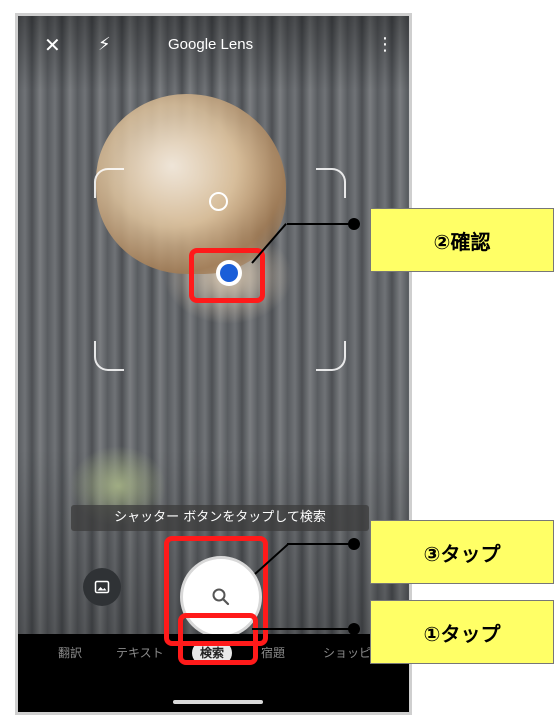 The image size is (554, 719). What do you see at coordinates (462, 240) in the screenshot?
I see `callout-confirm: ②確認` at bounding box center [462, 240].